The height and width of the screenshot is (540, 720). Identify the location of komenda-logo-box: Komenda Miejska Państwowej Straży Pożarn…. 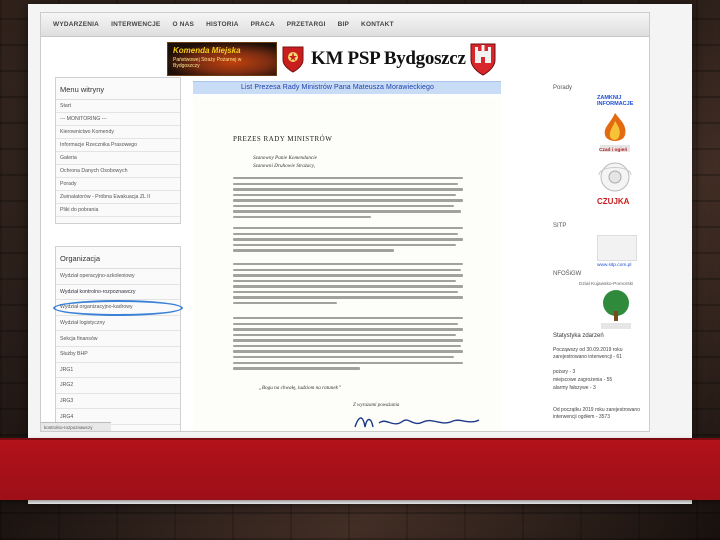
(222, 59).